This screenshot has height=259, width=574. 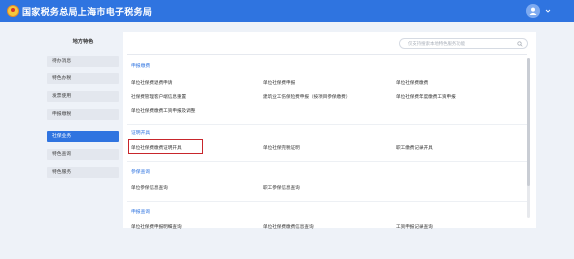 I want to click on link-wage-record-query: 工资申报记录查询, so click(x=414, y=227).